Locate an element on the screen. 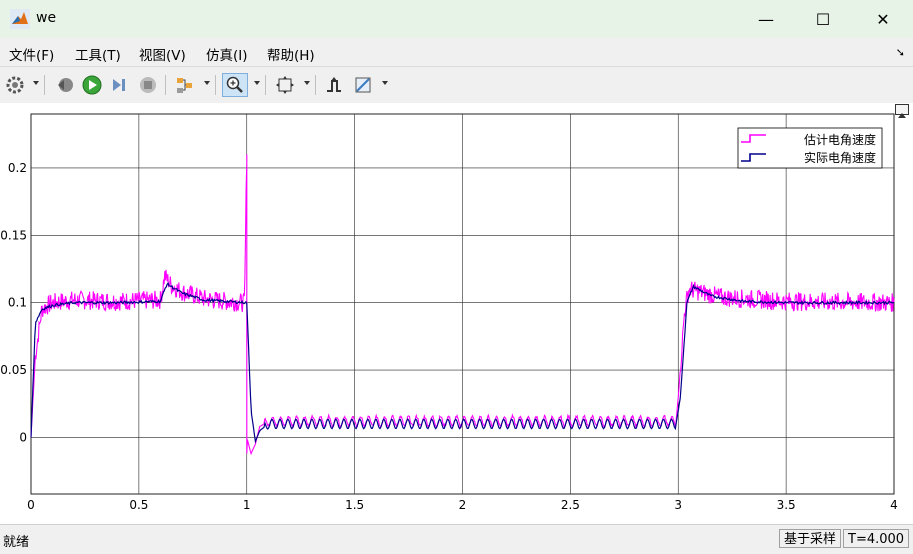 Image resolution: width=913 pixels, height=554 pixels. stop-icon is located at coordinates (148, 85).